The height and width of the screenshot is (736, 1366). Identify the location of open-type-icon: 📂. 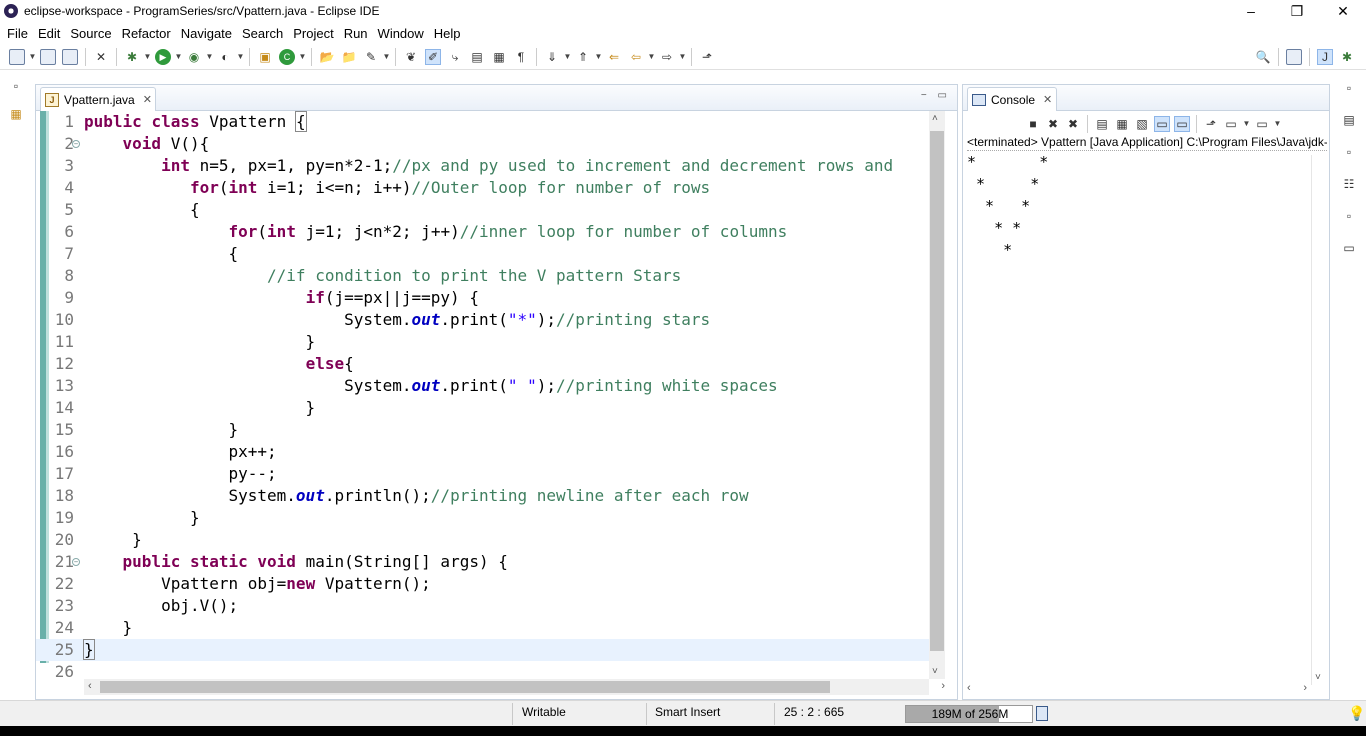
(327, 57).